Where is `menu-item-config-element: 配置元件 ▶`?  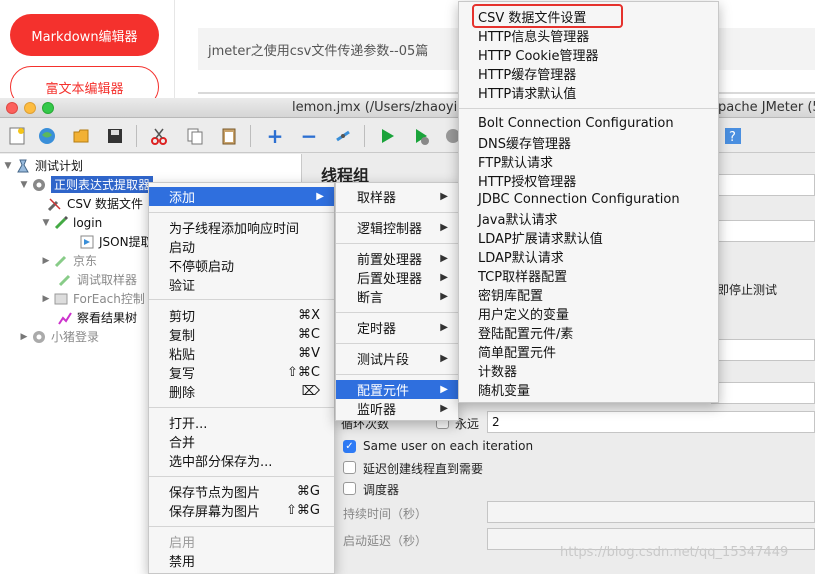
menu-item-config-element: 配置元件 ▶ is located at coordinates (397, 389).